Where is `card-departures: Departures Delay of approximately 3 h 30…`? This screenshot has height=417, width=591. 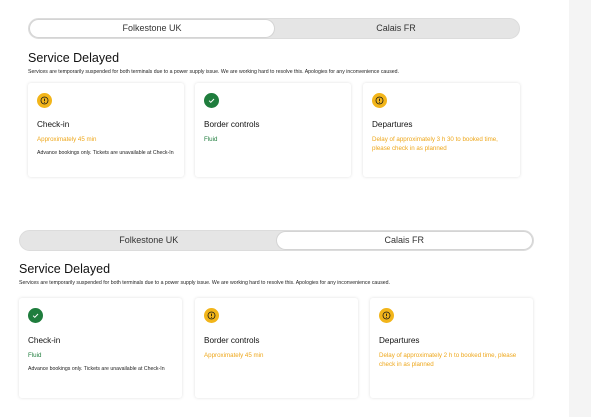
card-departures: Departures Delay of approximately 3 h 30… is located at coordinates (441, 130).